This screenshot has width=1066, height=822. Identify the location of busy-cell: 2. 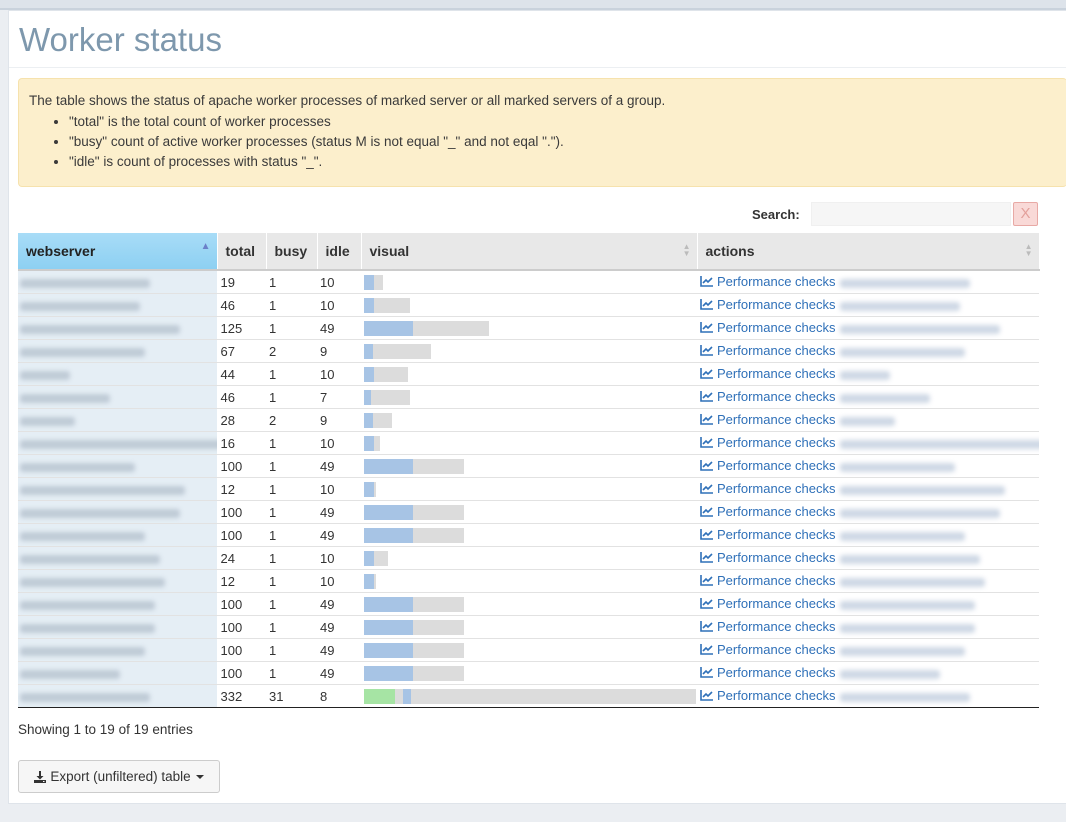
(291, 351).